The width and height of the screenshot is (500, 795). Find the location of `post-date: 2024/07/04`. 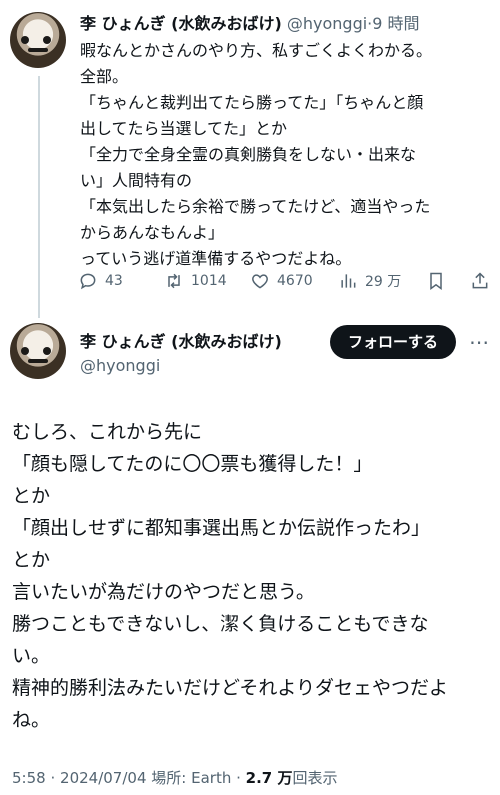

post-date: 2024/07/04 is located at coordinates (103, 778).